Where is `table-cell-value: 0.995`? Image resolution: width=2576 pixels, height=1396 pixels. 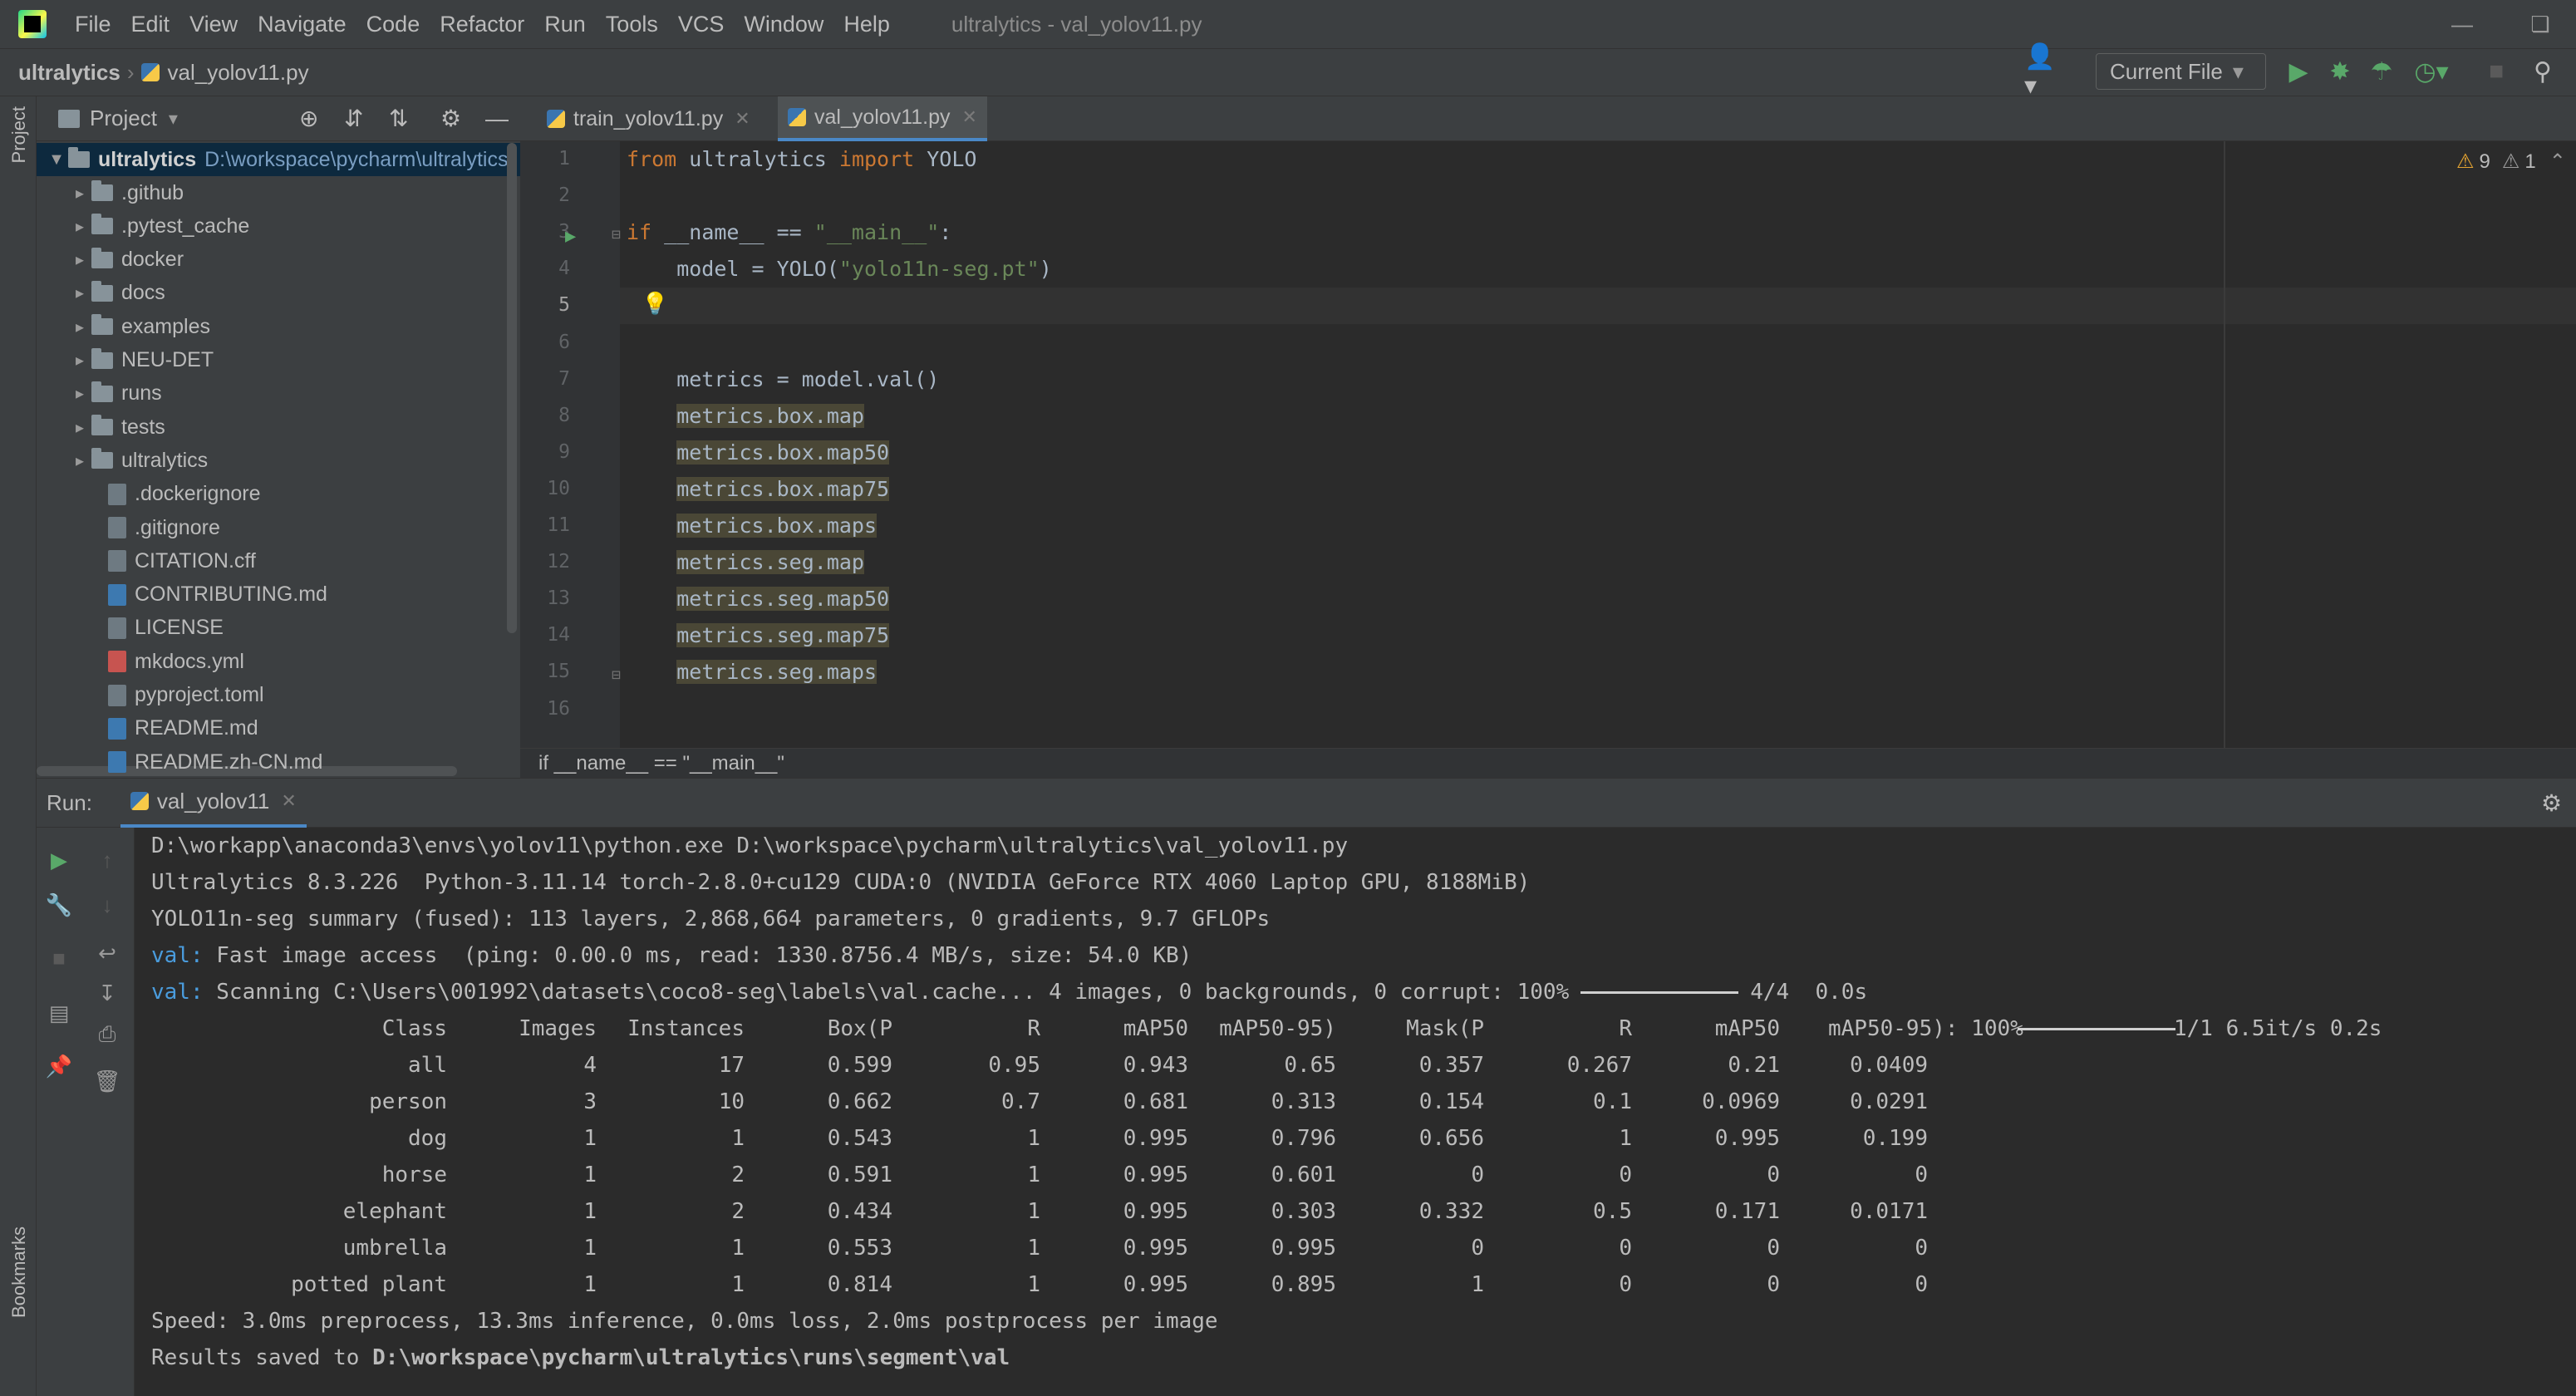 table-cell-value: 0.995 is located at coordinates (1747, 1138).